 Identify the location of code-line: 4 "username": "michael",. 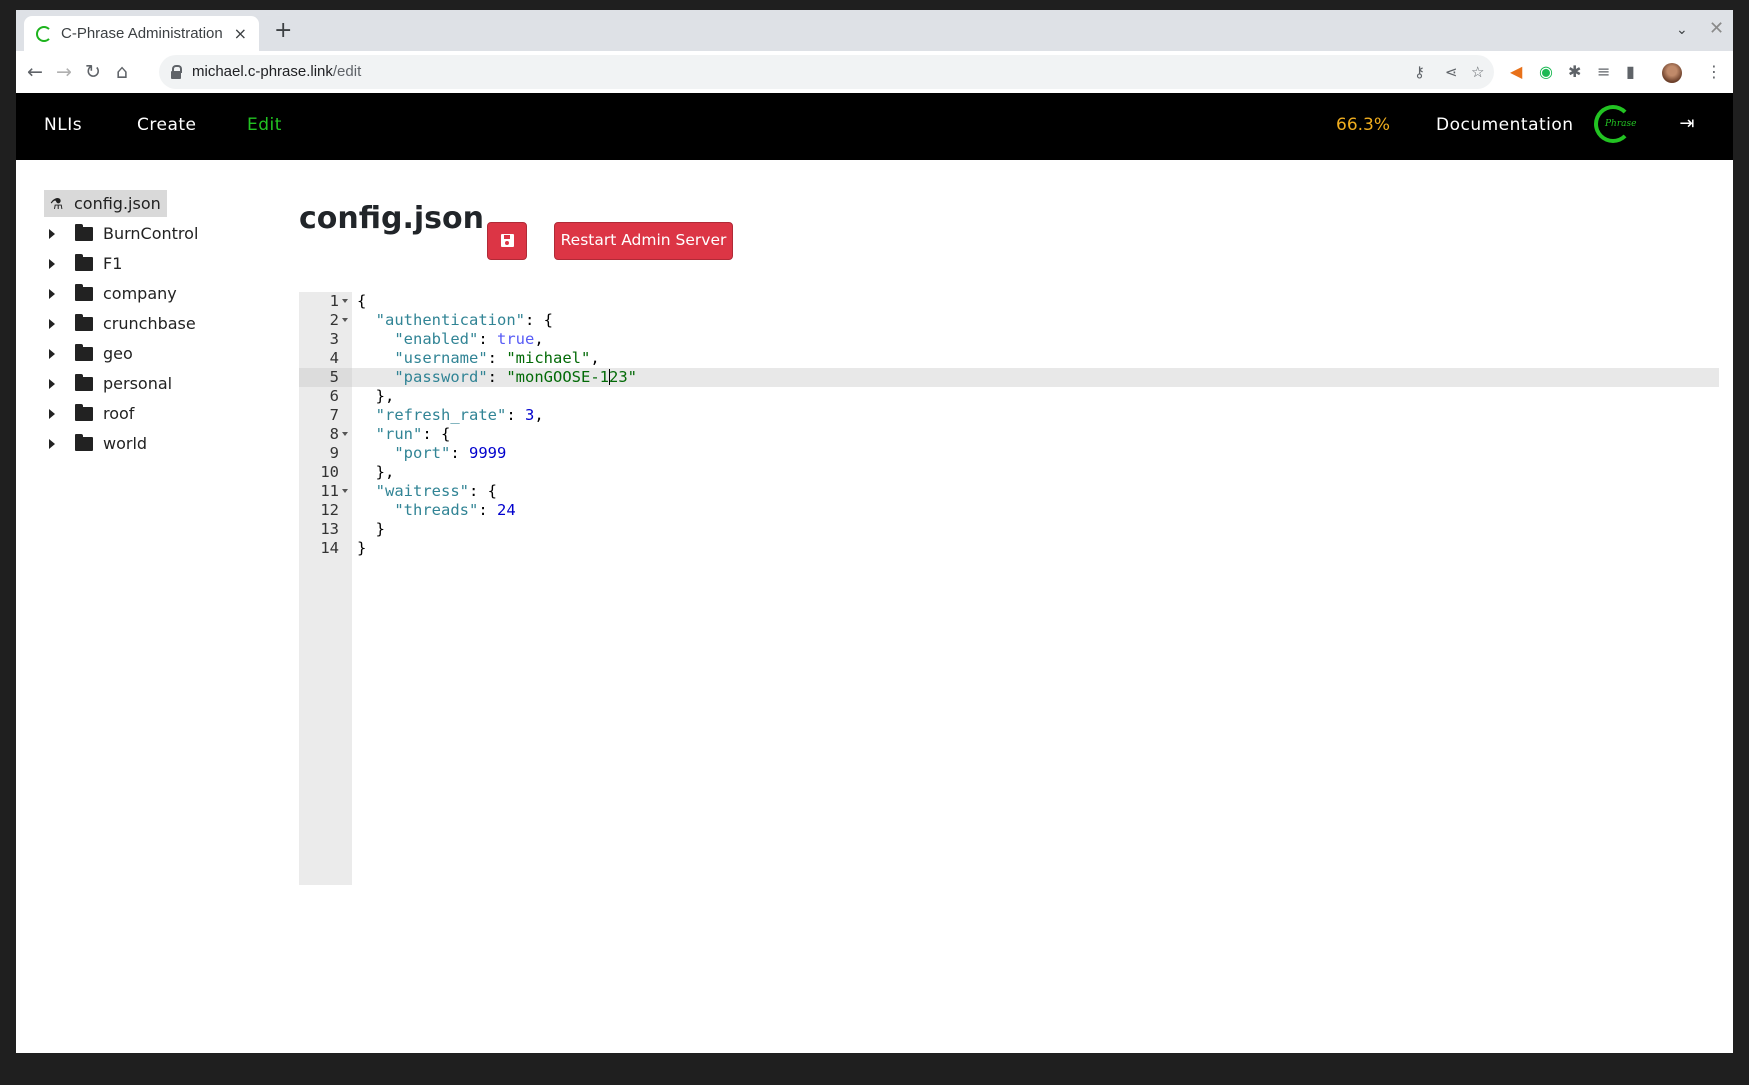
(1009, 358).